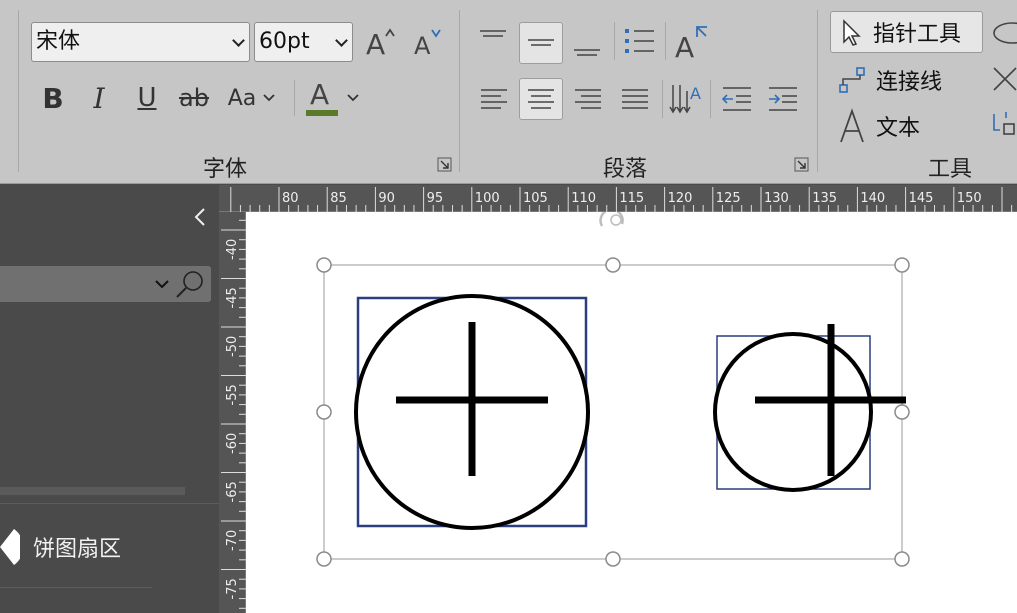 The width and height of the screenshot is (1017, 613). I want to click on align-right-button, so click(588, 99).